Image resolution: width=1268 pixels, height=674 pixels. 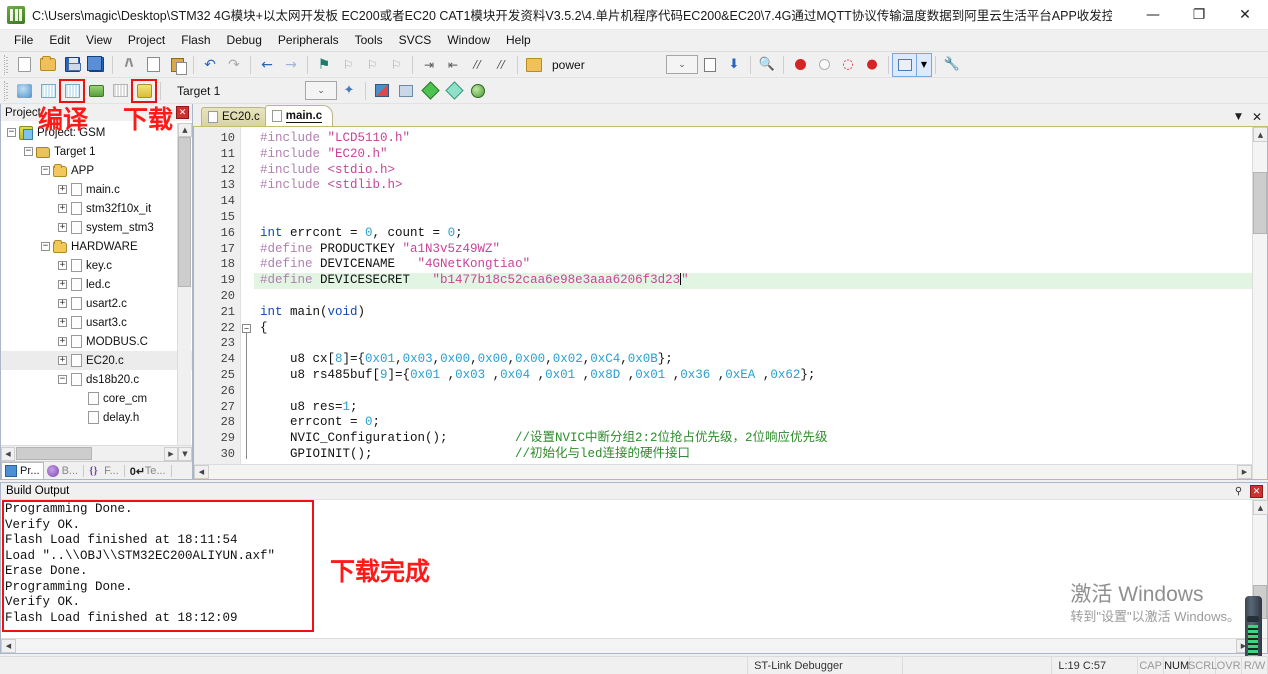 What do you see at coordinates (396, 65) in the screenshot?
I see `clear-bookmarks-button: ⚐` at bounding box center [396, 65].